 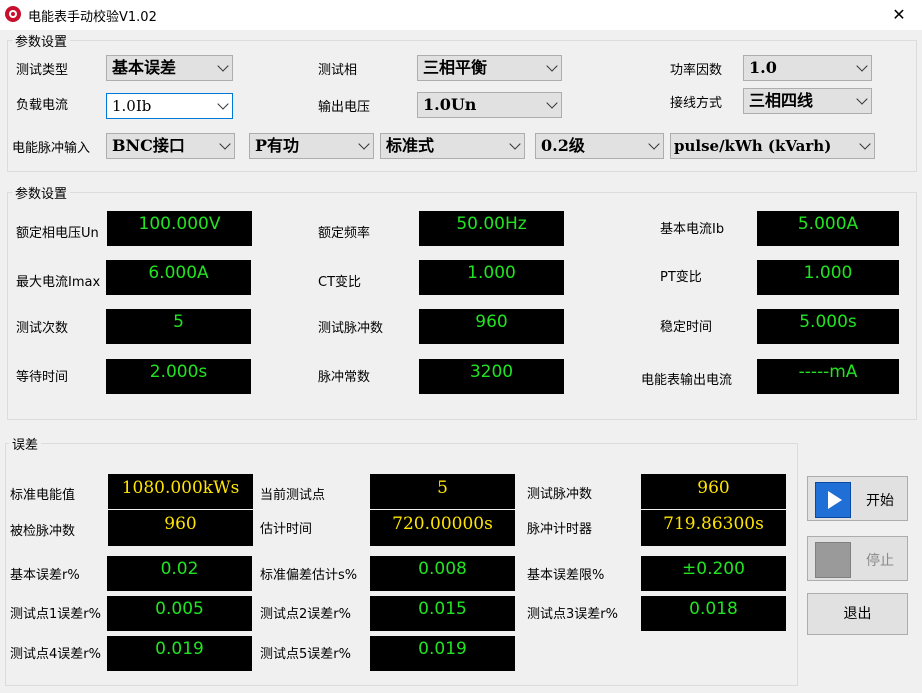 What do you see at coordinates (599, 146) in the screenshot?
I see `grade-select: 0.2级` at bounding box center [599, 146].